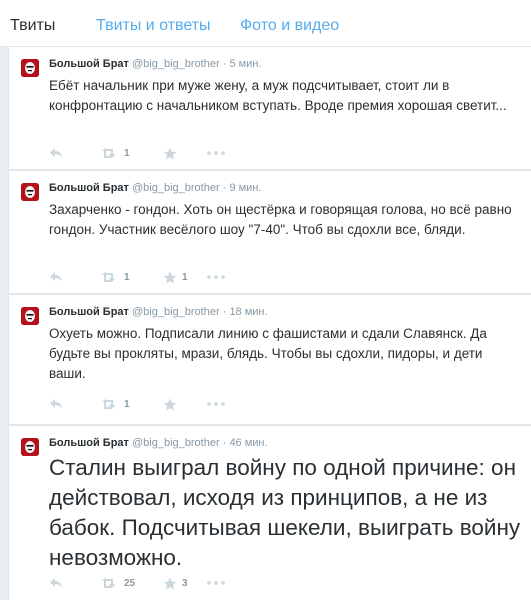  I want to click on favorite-button: 1, so click(175, 277).